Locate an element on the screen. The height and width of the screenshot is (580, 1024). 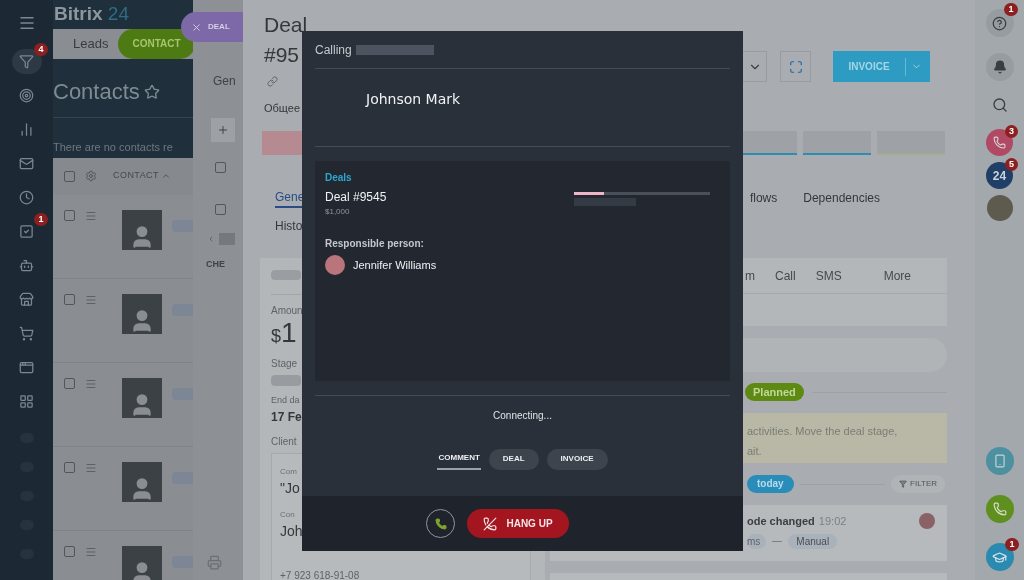
activity-tab: More is located at coordinates (897, 275).